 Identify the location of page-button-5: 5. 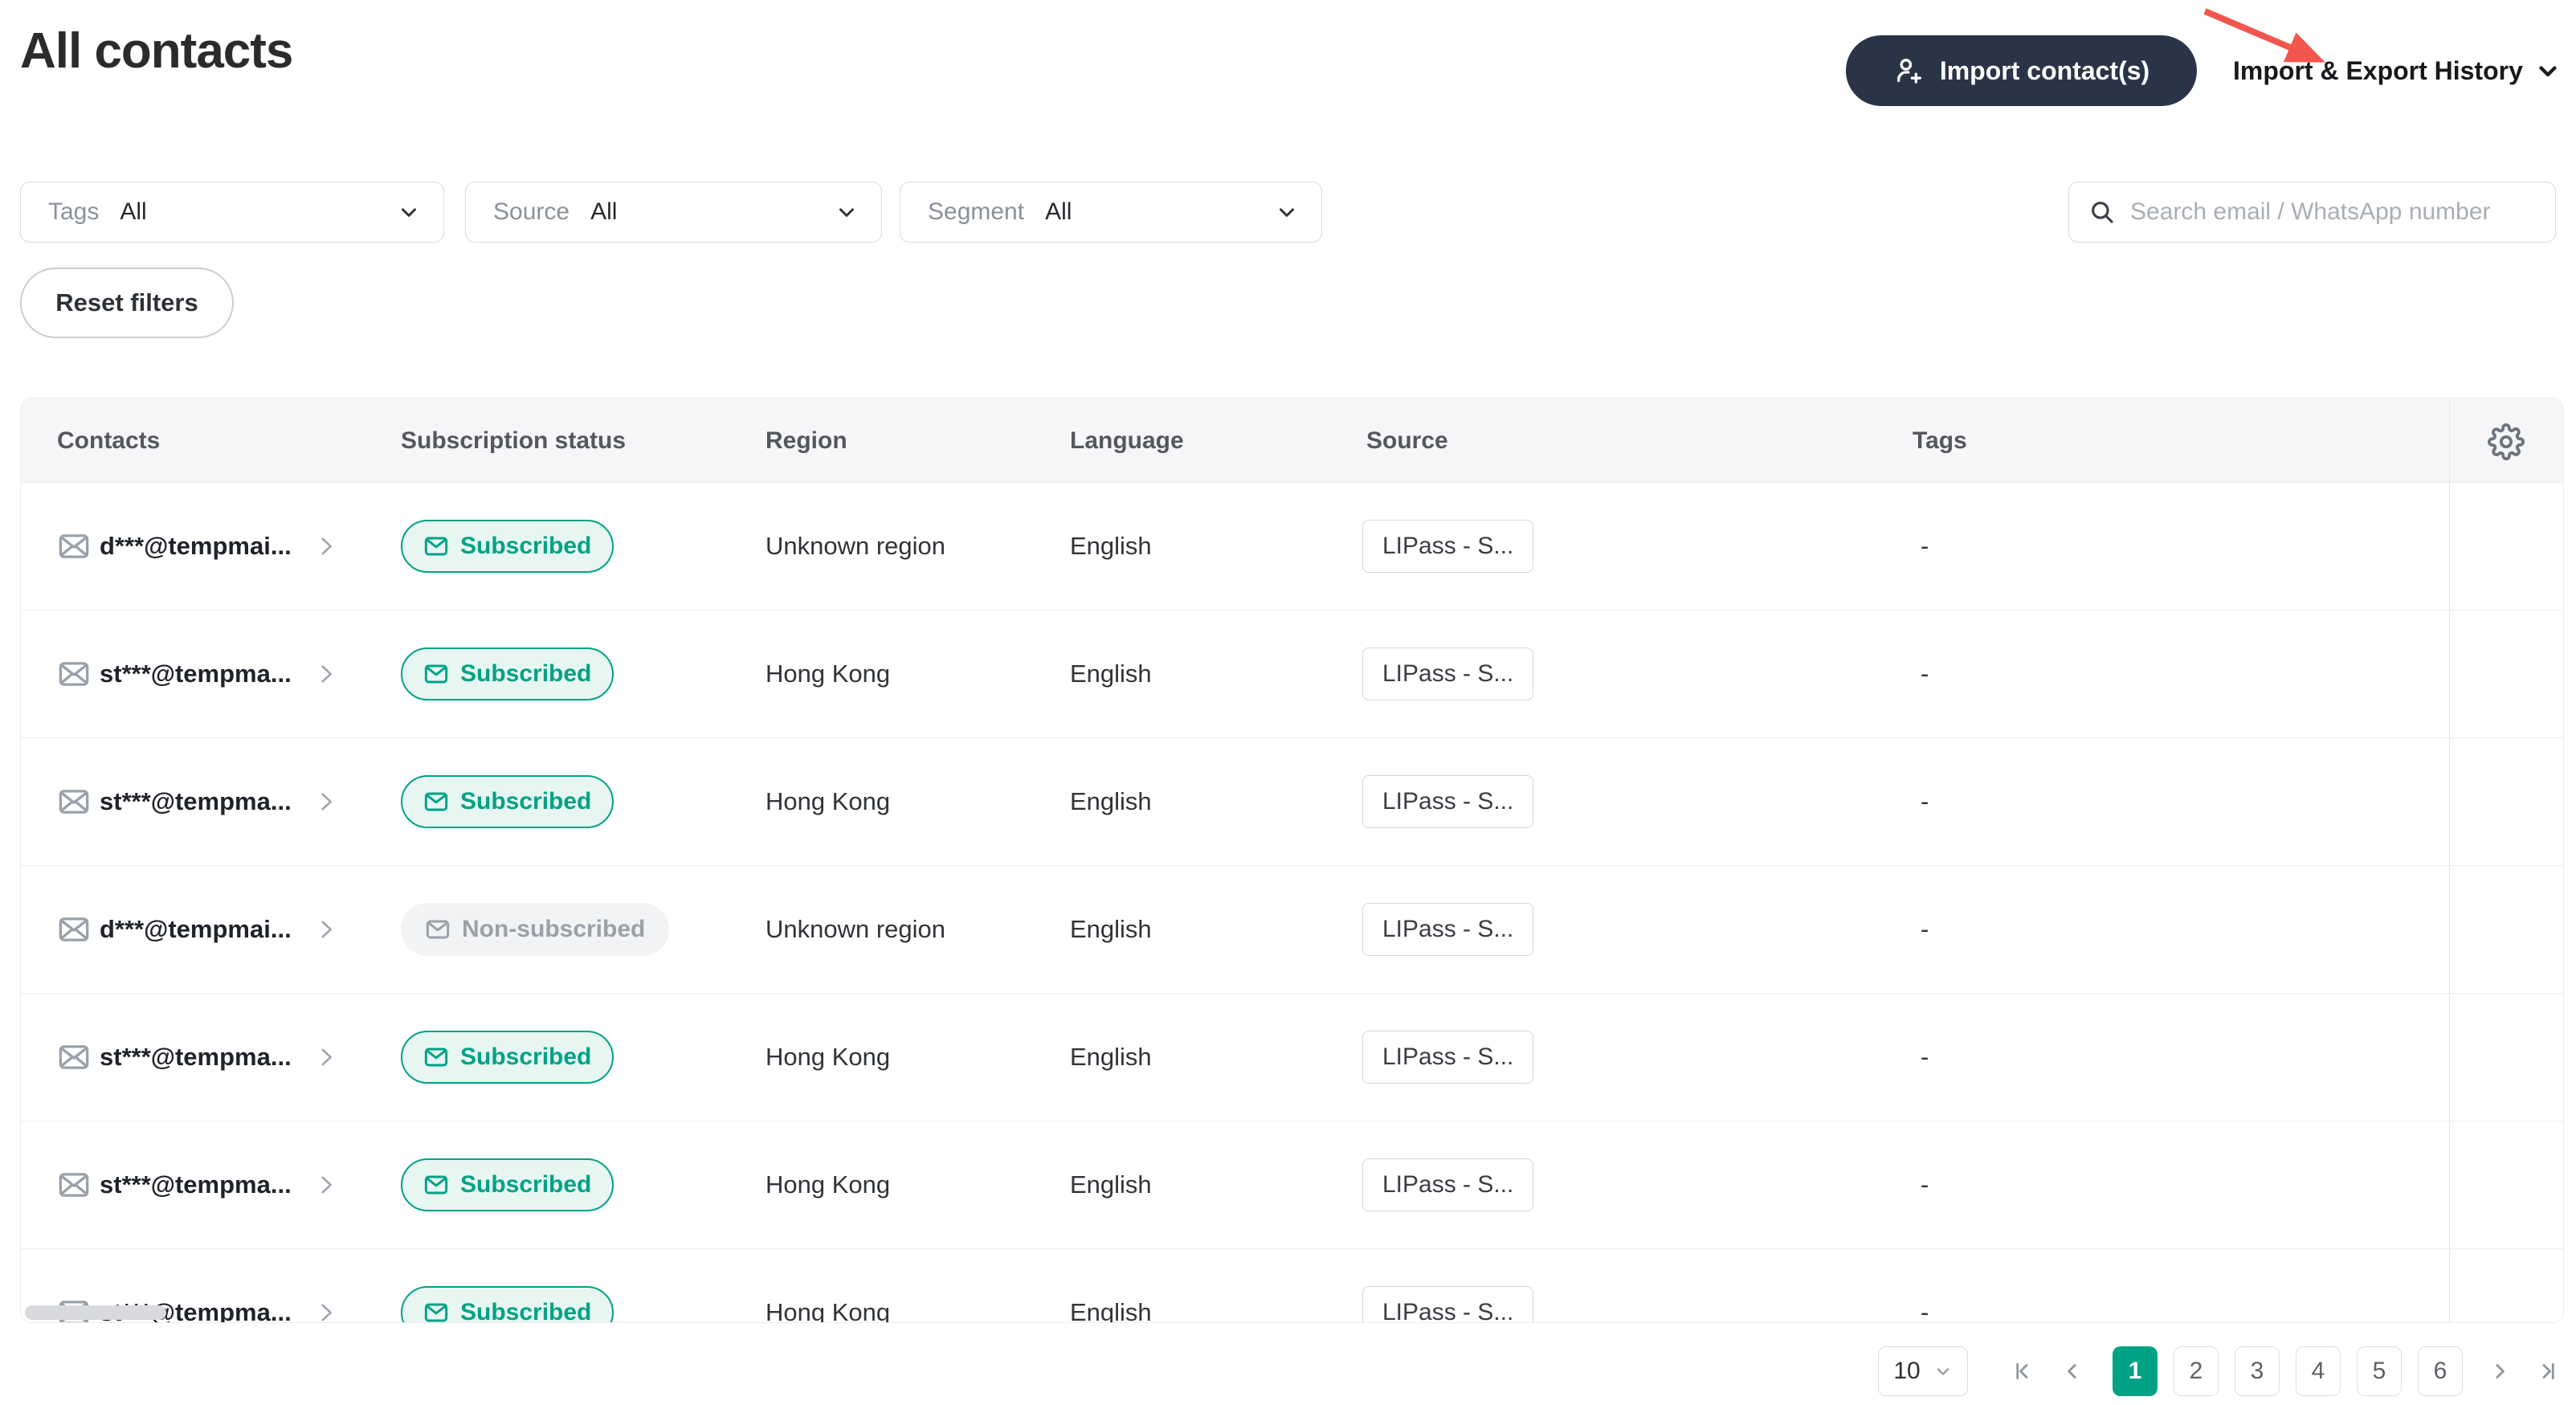
(2379, 1371).